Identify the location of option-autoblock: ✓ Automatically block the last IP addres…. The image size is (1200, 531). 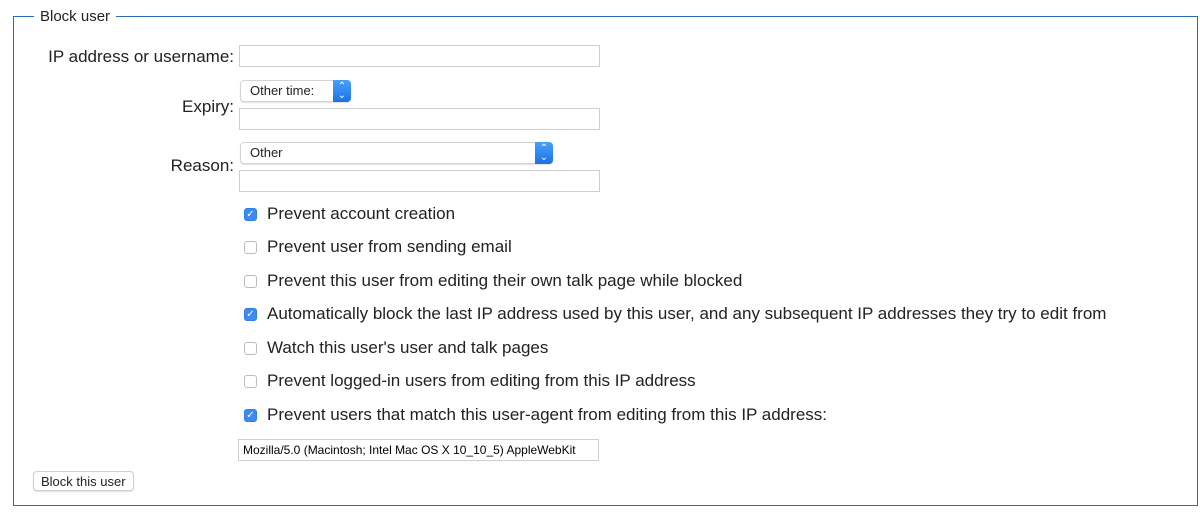
(675, 314).